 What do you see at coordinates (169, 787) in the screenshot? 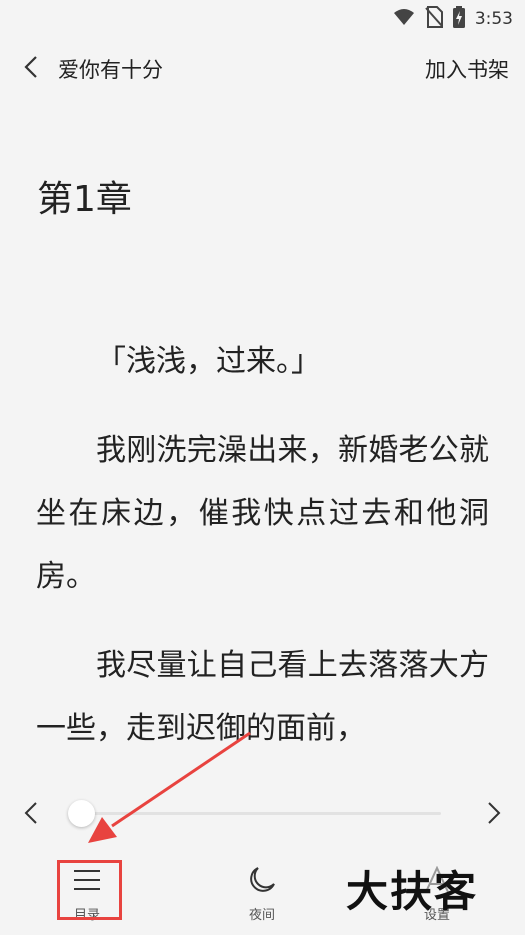
I see `annotation-arrow-icon` at bounding box center [169, 787].